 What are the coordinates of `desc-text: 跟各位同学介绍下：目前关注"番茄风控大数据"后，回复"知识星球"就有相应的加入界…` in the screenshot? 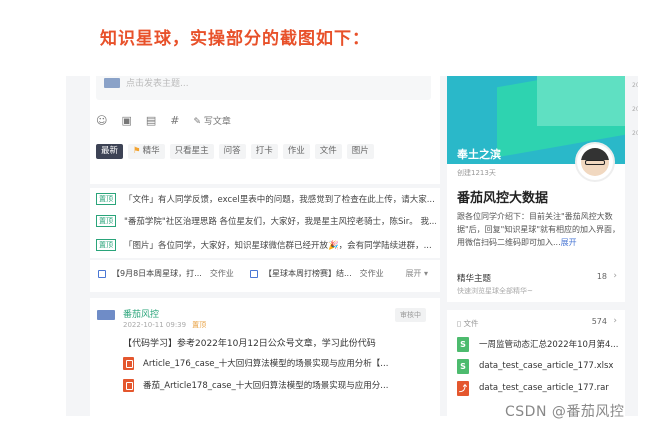 It's located at (539, 229).